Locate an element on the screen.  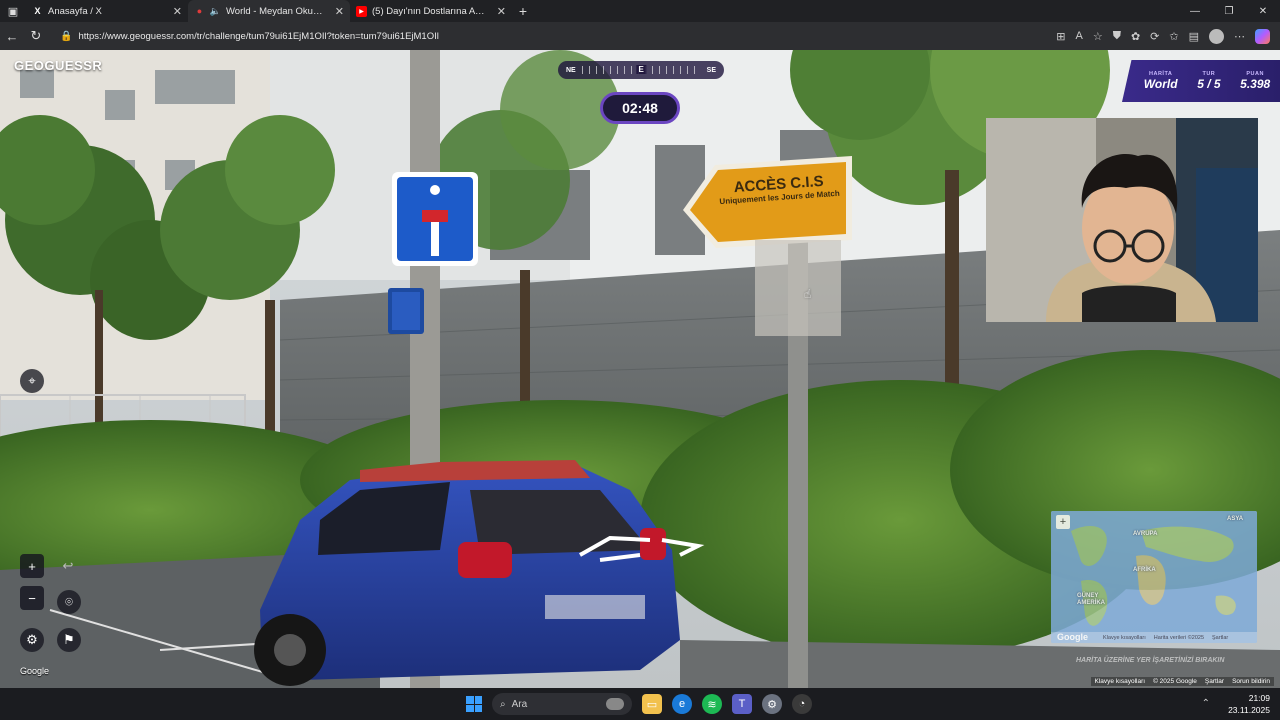
report-problem-link: Sorun bildirin is located at coordinates (1251, 681).